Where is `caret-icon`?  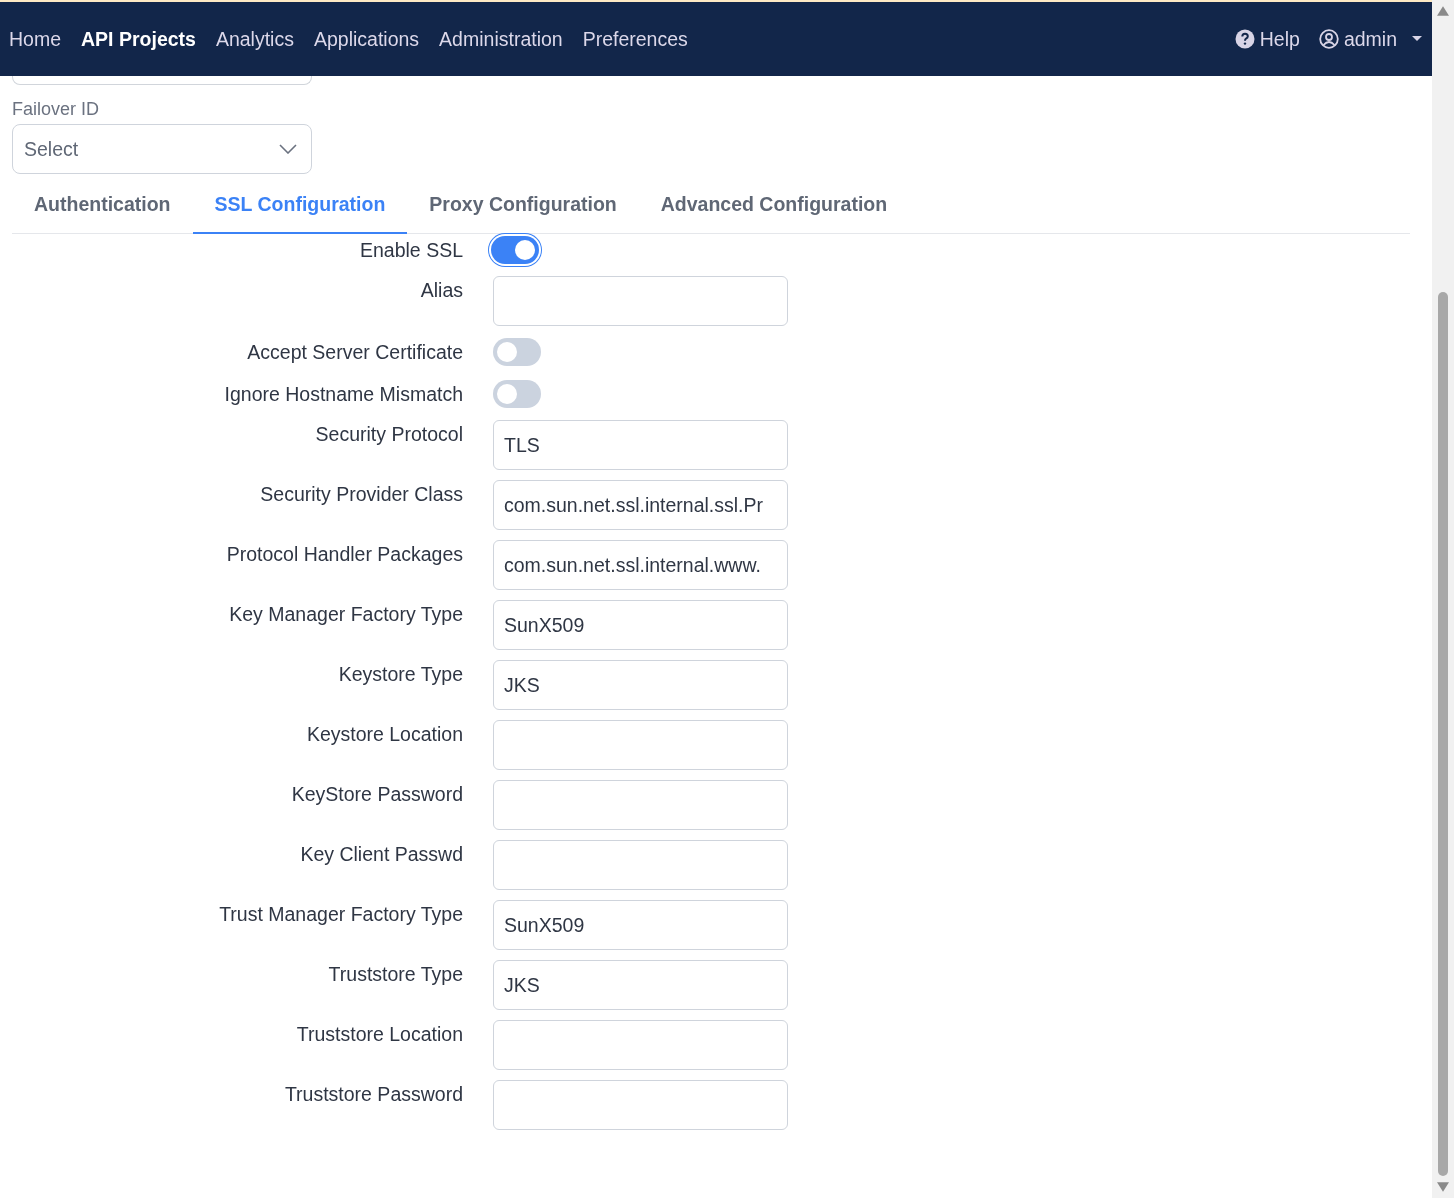
caret-icon is located at coordinates (1417, 39).